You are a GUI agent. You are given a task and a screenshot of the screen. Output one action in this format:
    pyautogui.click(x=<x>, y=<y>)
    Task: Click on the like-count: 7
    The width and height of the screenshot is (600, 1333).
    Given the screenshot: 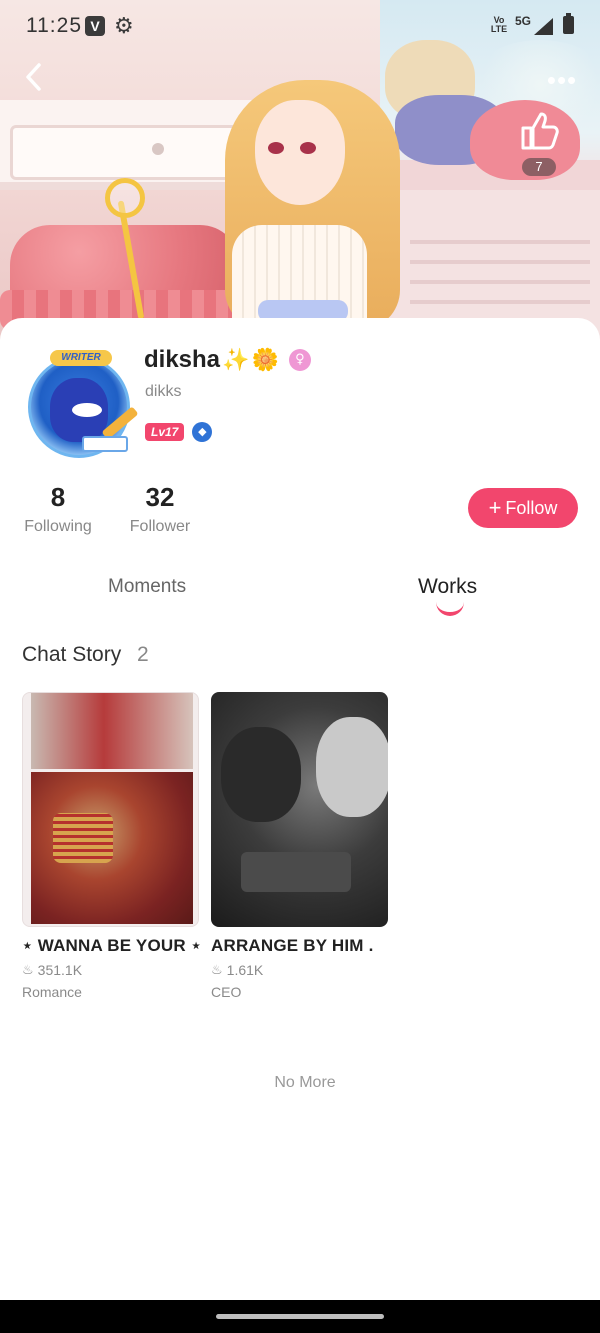 What is the action you would take?
    pyautogui.click(x=539, y=167)
    